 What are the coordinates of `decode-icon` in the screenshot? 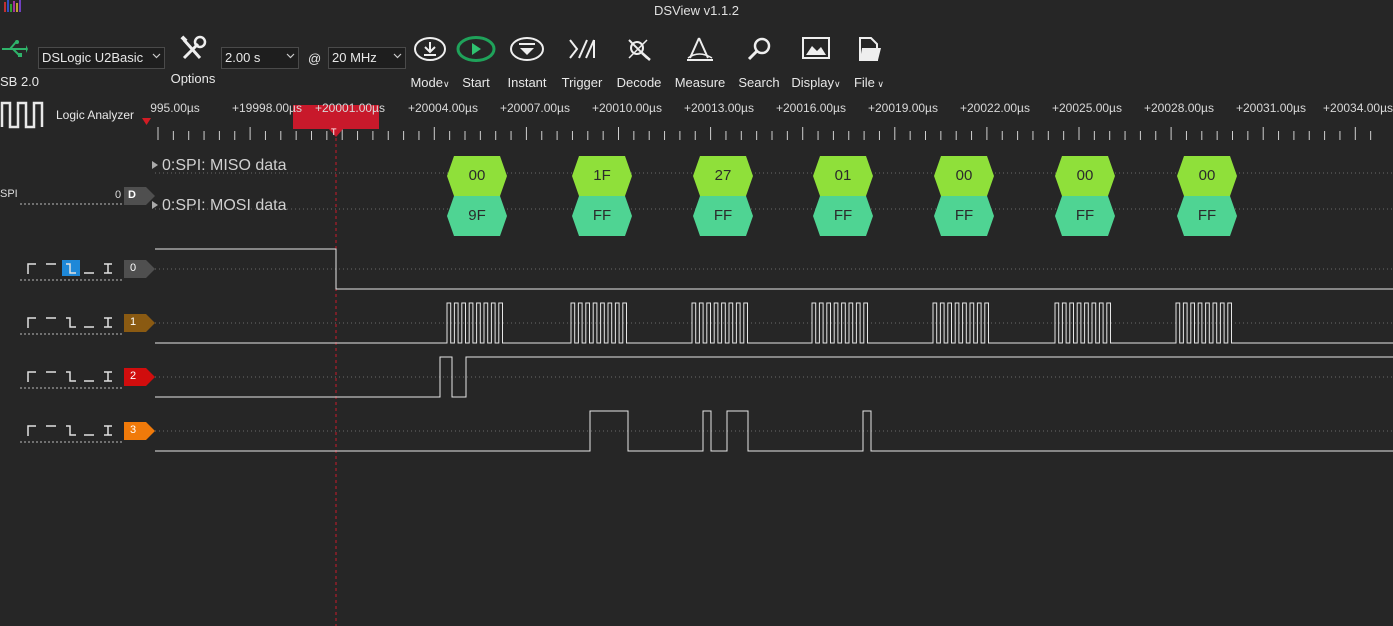 It's located at (639, 50).